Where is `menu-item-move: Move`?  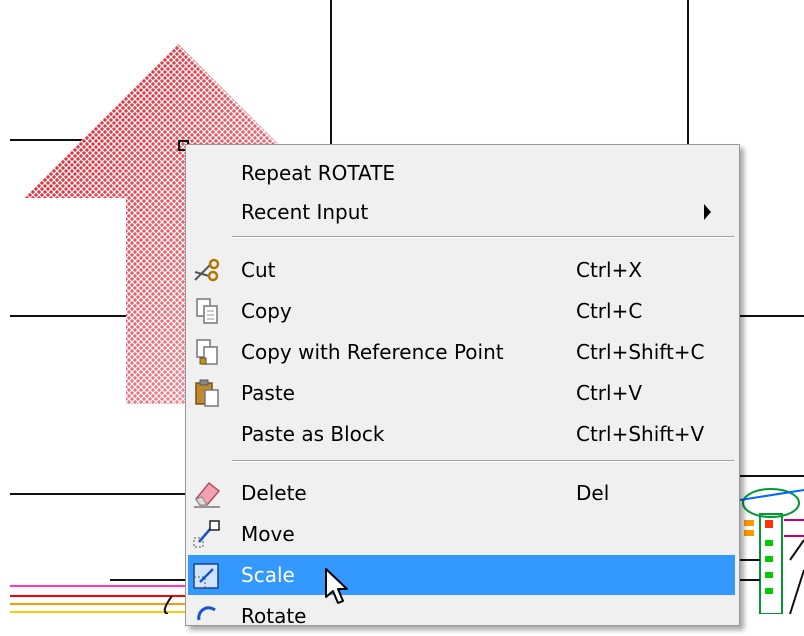 menu-item-move: Move is located at coordinates (461, 534).